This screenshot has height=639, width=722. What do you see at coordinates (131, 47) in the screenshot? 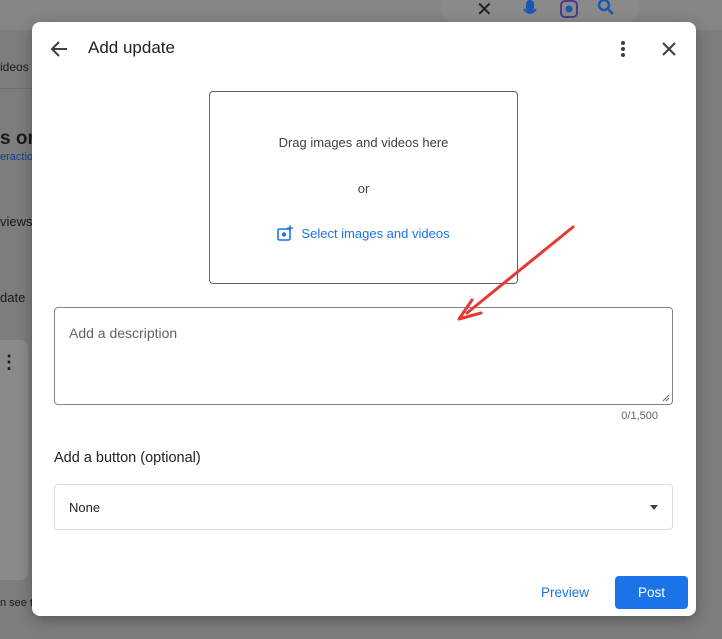
I see `dialog-title: Add update` at bounding box center [131, 47].